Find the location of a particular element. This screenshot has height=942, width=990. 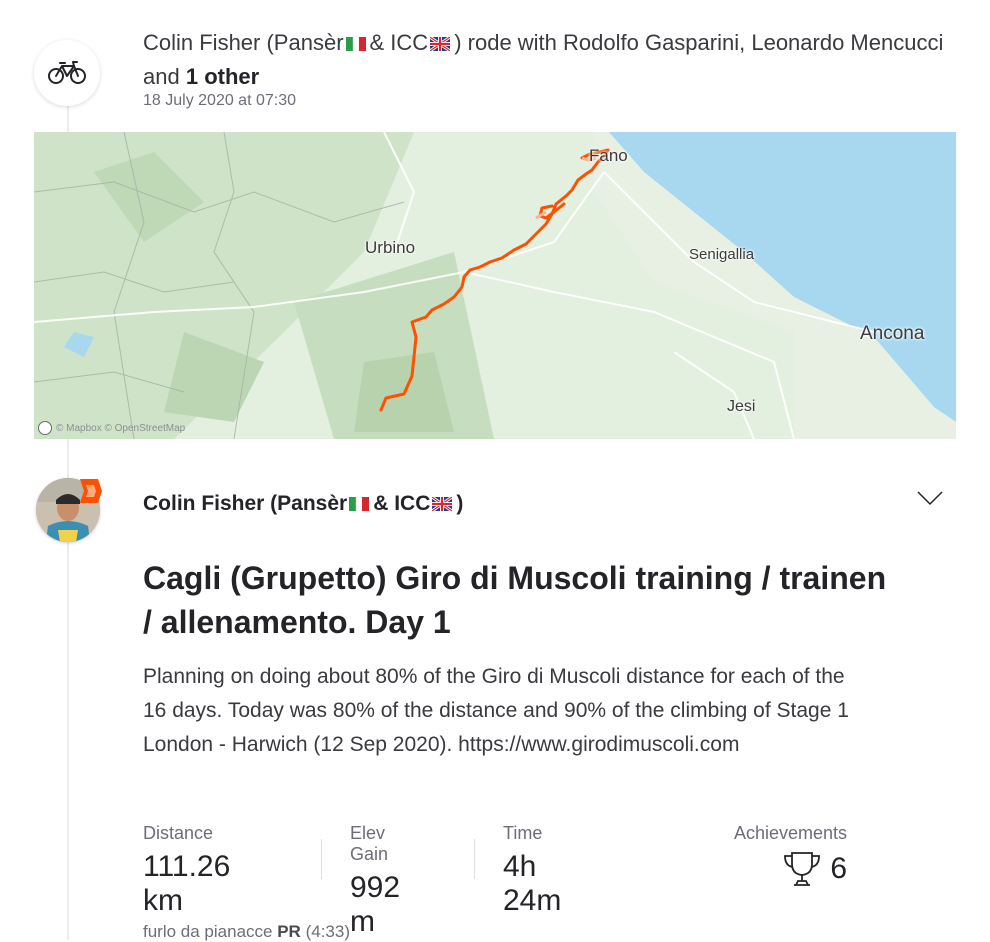

stat-achievements: Achievements 6 is located at coordinates (781, 855).